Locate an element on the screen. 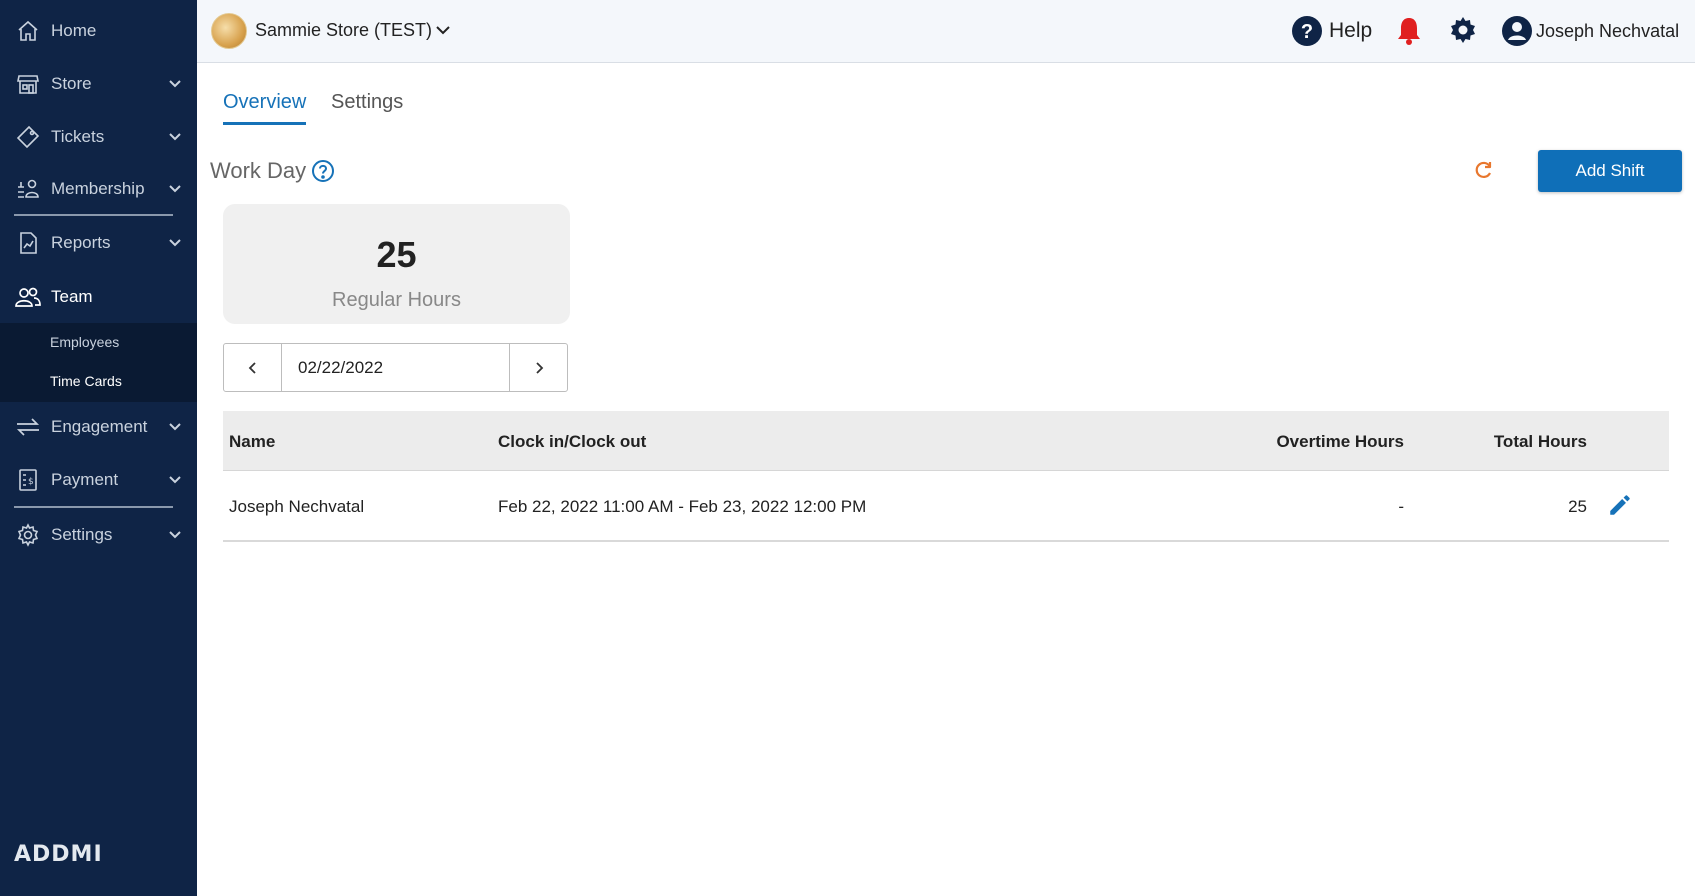 The width and height of the screenshot is (1695, 896). home-icon is located at coordinates (28, 31).